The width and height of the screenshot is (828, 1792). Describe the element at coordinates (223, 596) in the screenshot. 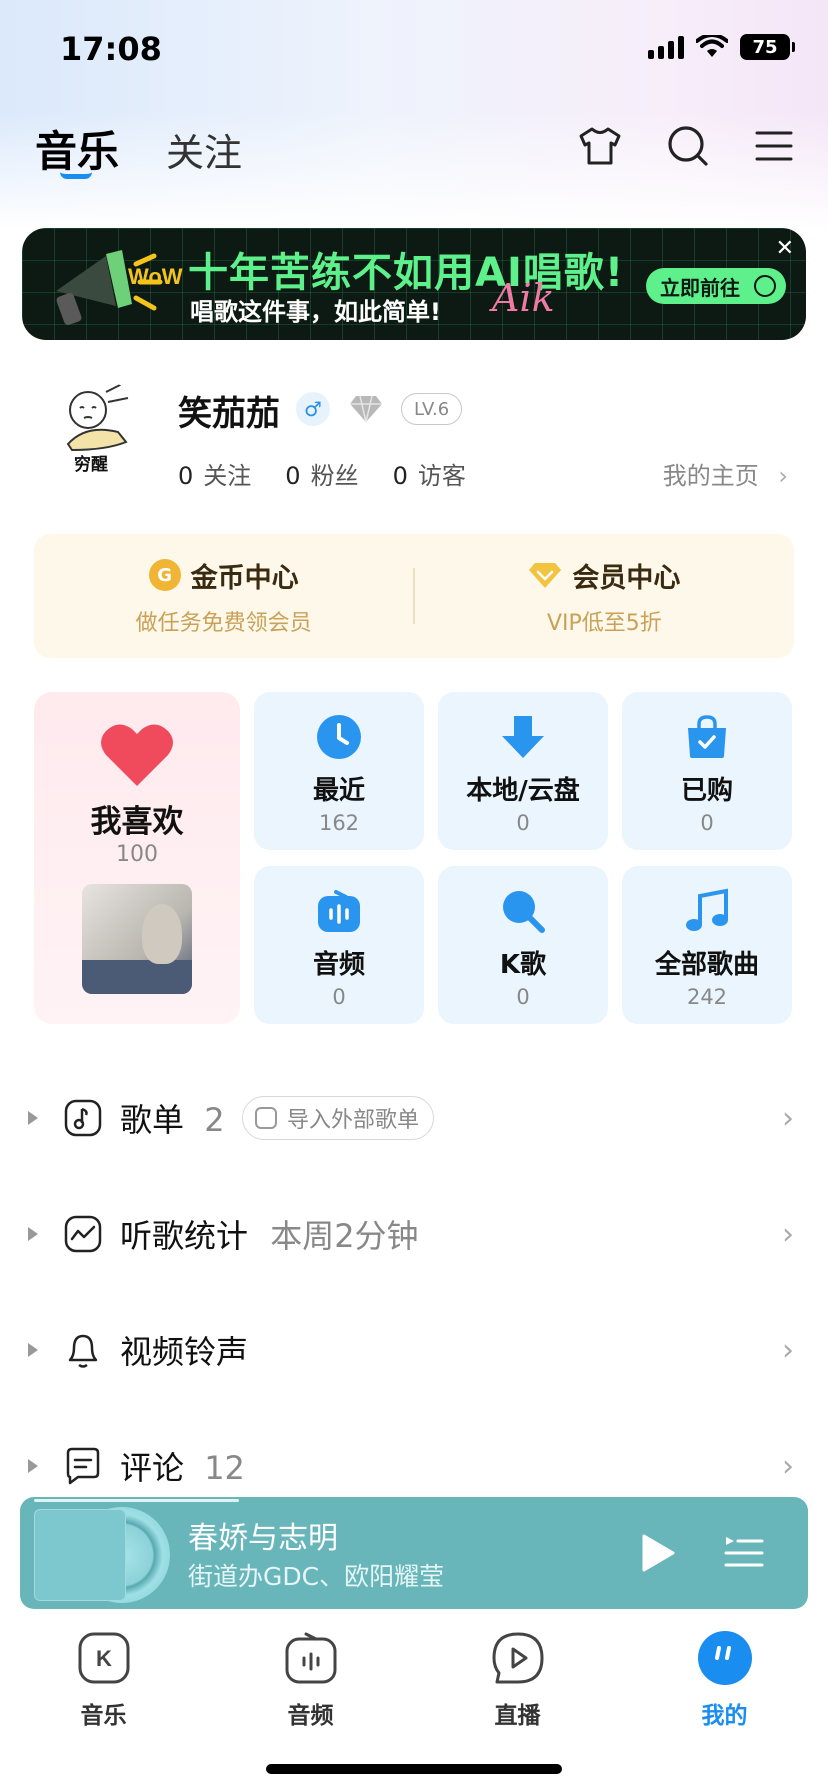

I see `coin-center-button: G 金币中心 做任务免费领会员` at that location.